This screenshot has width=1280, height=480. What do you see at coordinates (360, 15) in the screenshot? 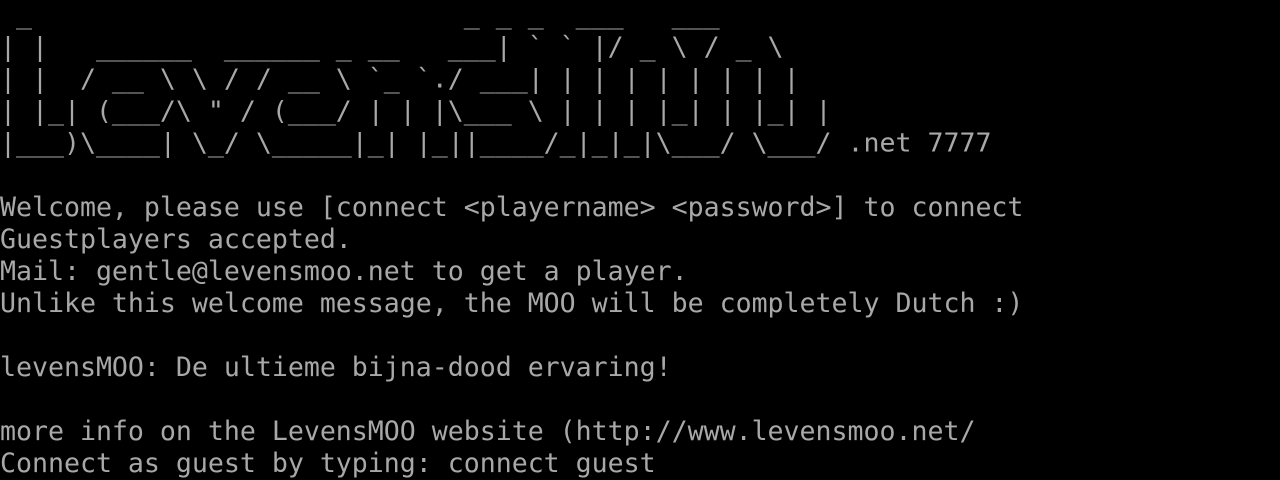
I see `banner-line: _ _ _ _ ___ ___` at bounding box center [360, 15].